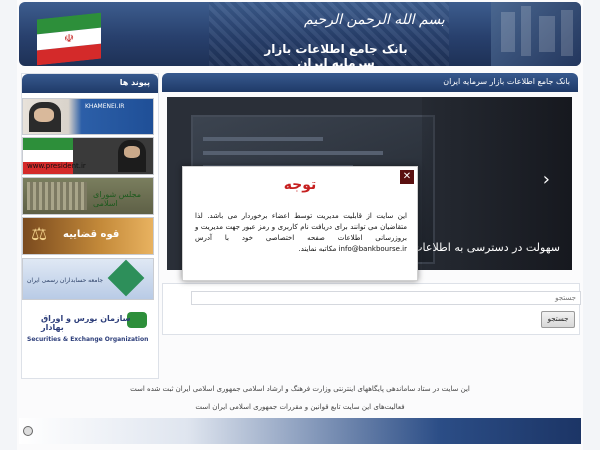 Image resolution: width=600 pixels, height=450 pixels. What do you see at coordinates (300, 185) in the screenshot?
I see `modal-title: توجه` at bounding box center [300, 185].